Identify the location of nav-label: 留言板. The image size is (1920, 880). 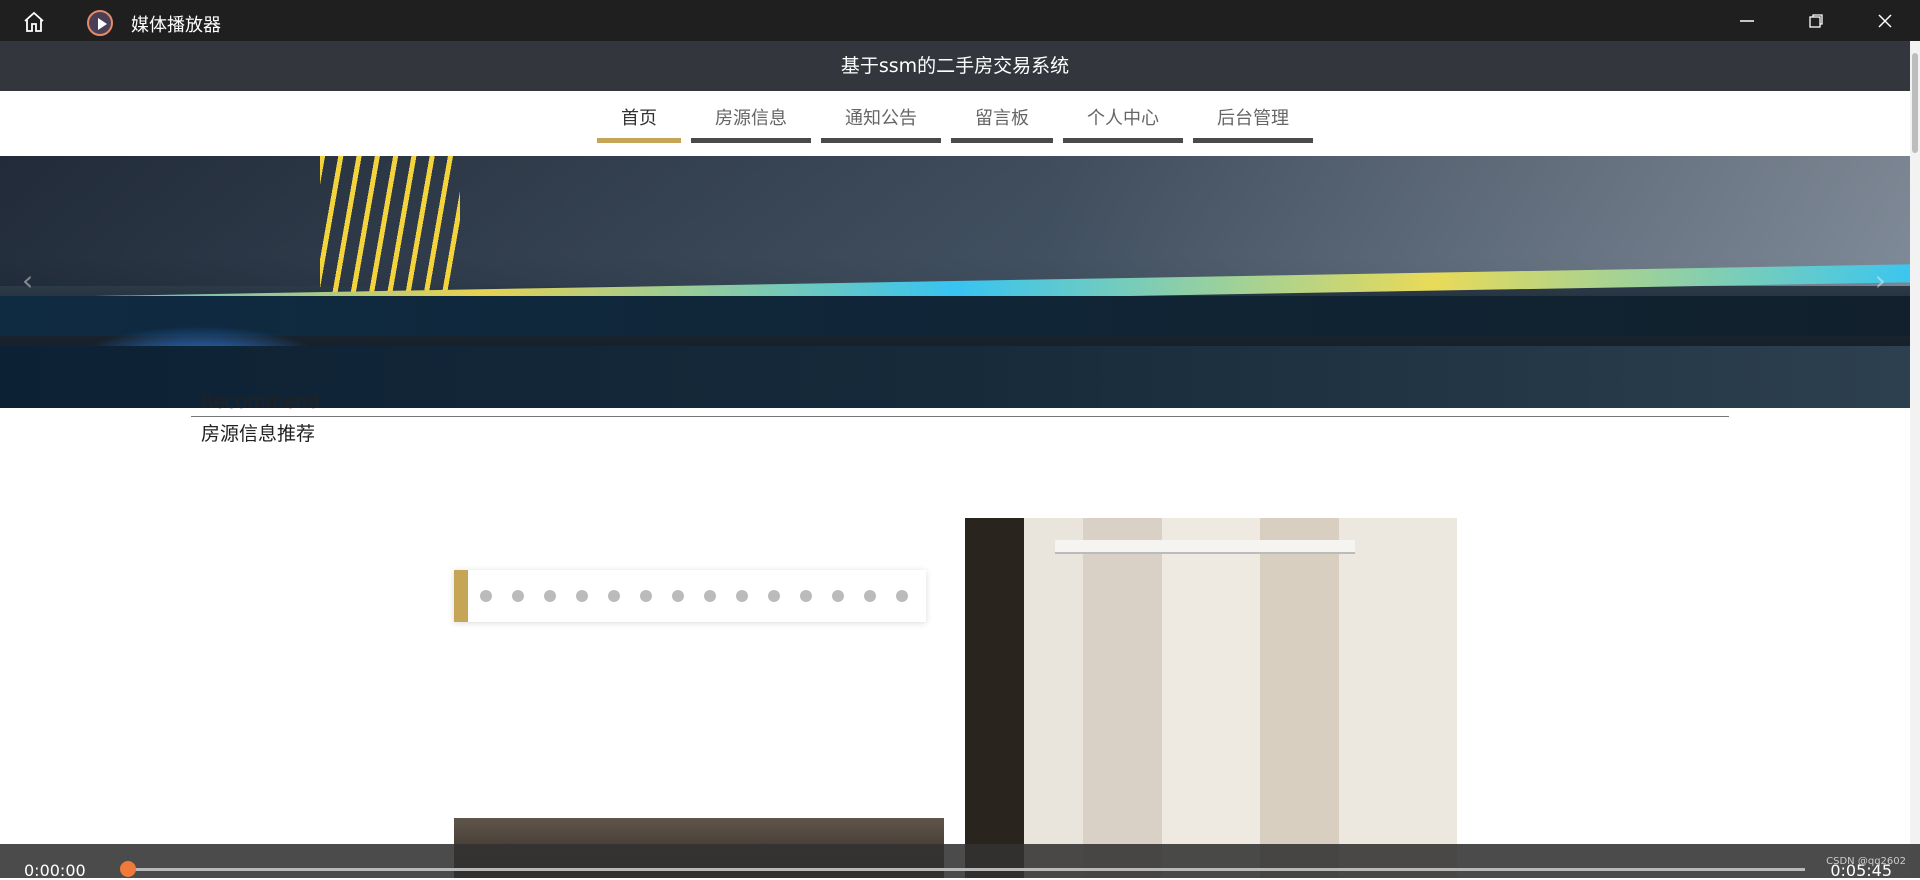
(1002, 118).